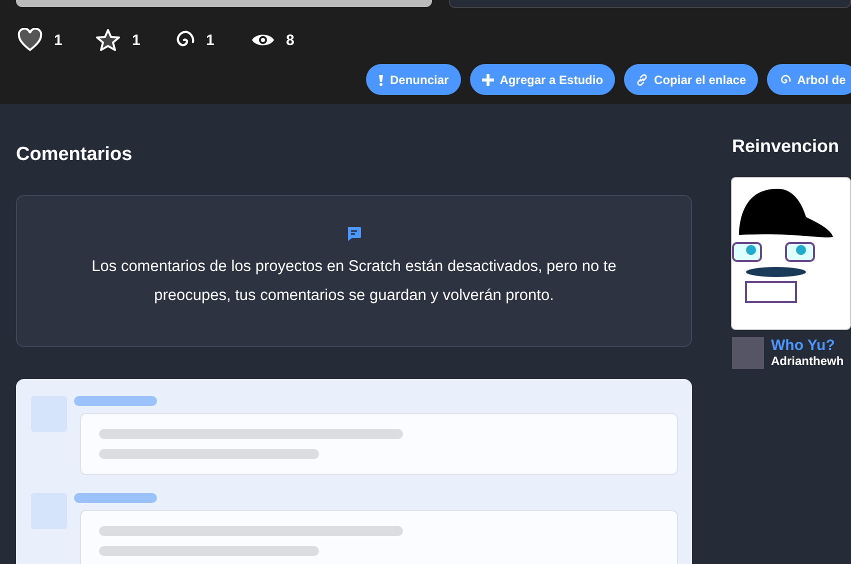 The image size is (851, 564). I want to click on action-button: Copiar el enlace, so click(691, 79).